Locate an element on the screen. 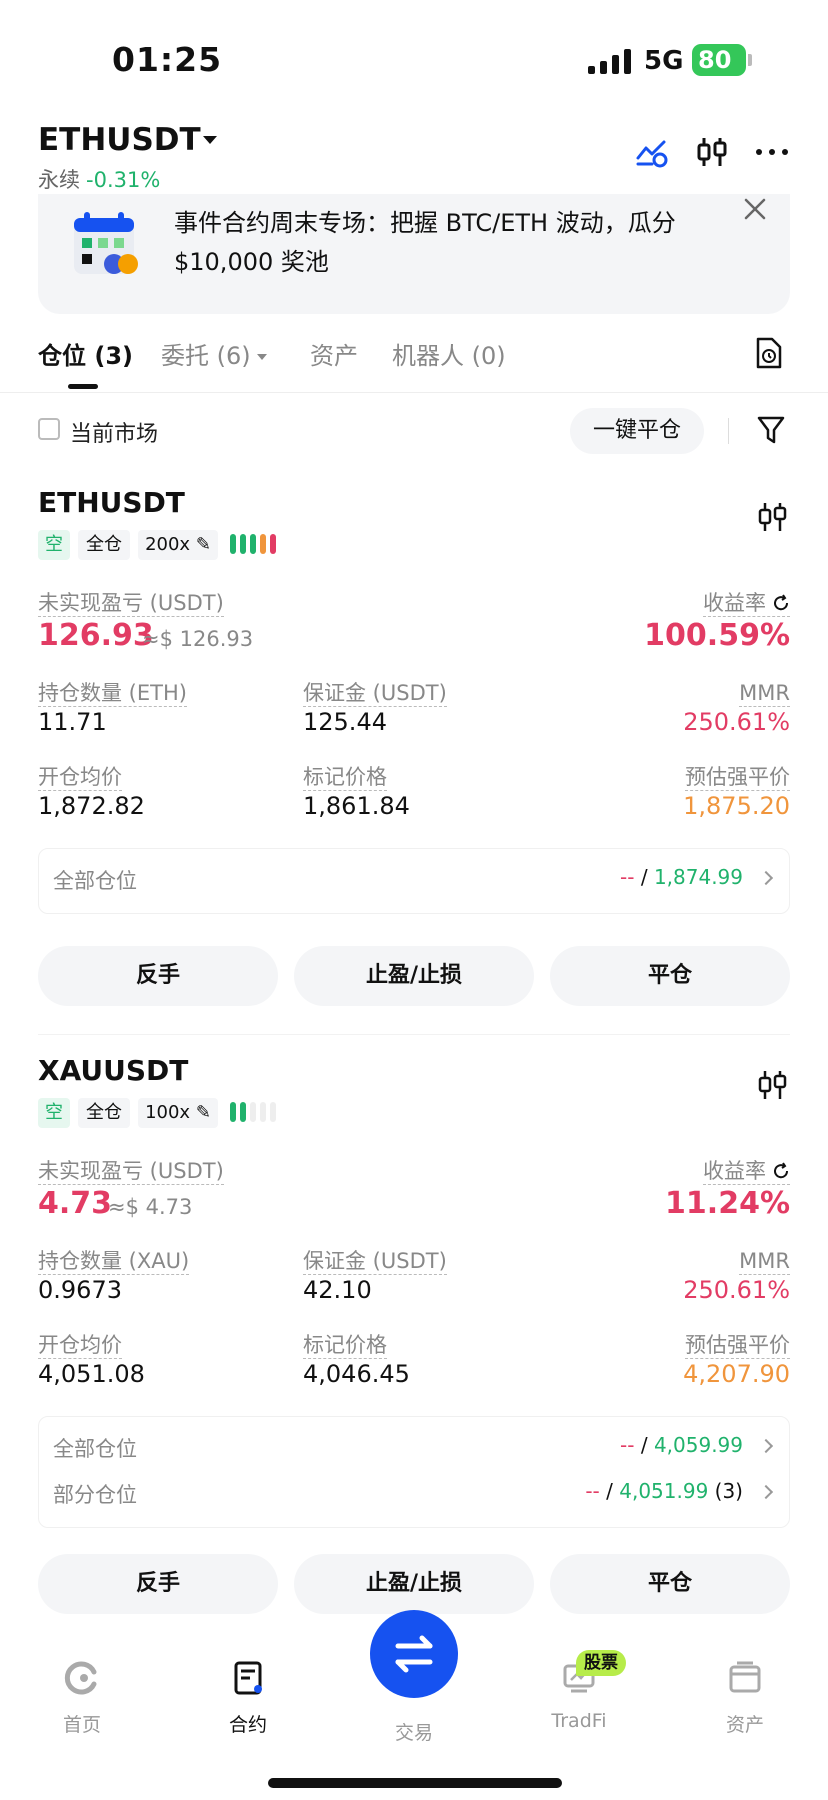 The image size is (828, 1800). tpsl-row-full: 全部仓位 -- / 4,059.99 is located at coordinates (415, 1449).